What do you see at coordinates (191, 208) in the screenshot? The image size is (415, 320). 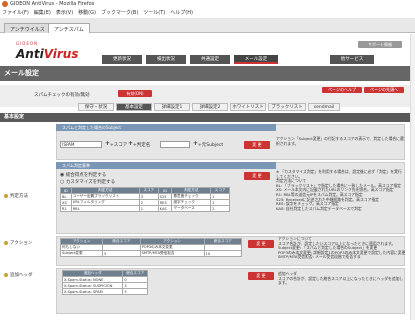 I see `judge-cell: データベース` at bounding box center [191, 208].